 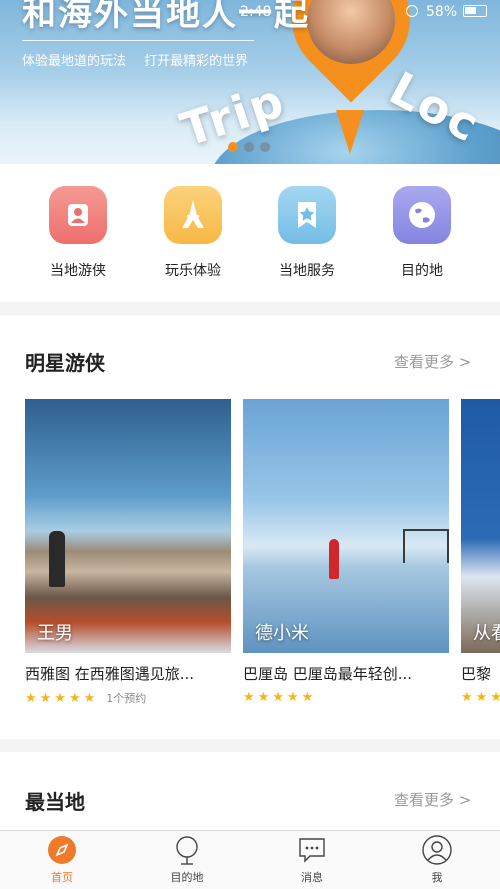 I want to click on category-label: 目的地, so click(x=422, y=271).